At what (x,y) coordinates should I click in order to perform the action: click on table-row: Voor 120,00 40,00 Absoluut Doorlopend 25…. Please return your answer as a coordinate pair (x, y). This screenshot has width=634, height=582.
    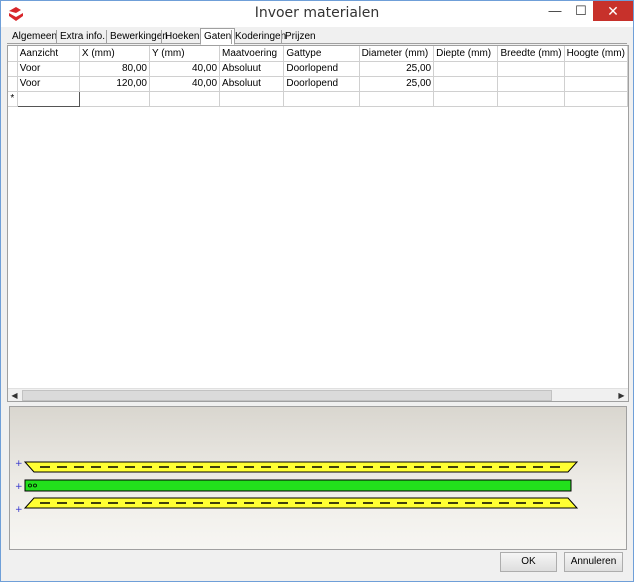
    Looking at the image, I should click on (318, 84).